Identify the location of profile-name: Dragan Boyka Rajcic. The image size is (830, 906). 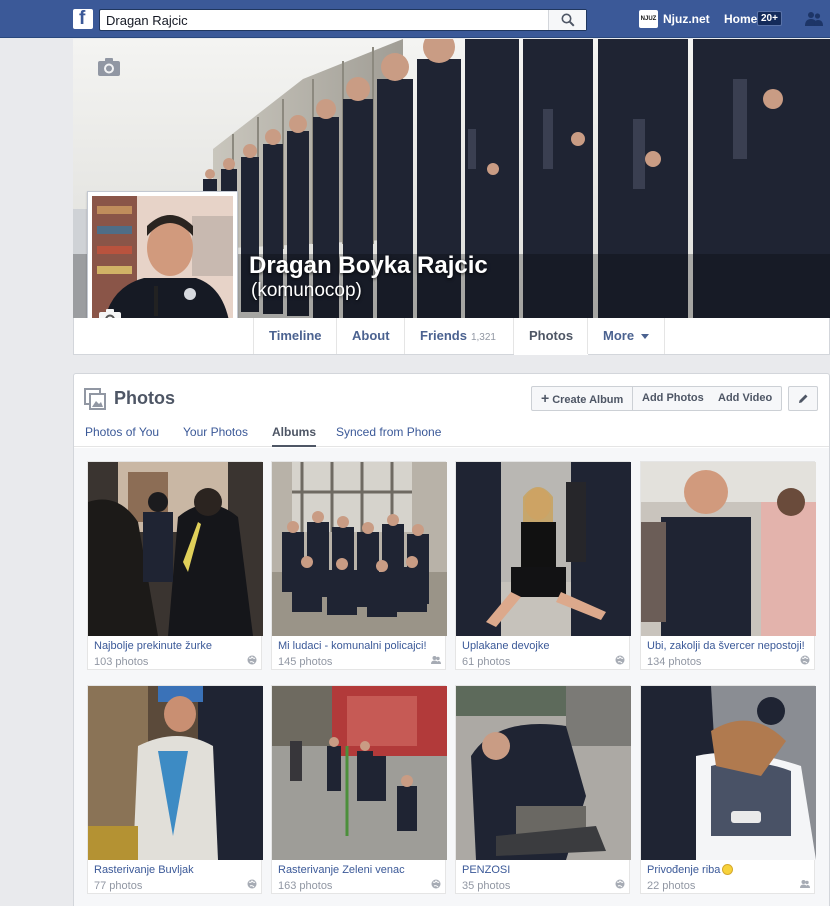
(368, 266).